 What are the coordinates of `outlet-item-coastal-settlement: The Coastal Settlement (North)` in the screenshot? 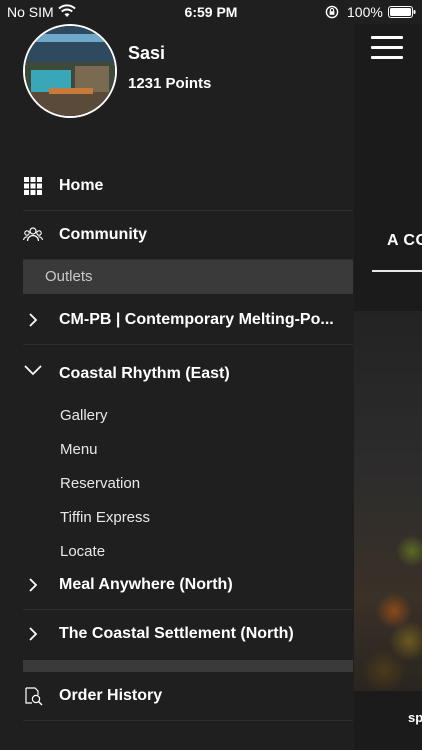 It's located at (188, 634).